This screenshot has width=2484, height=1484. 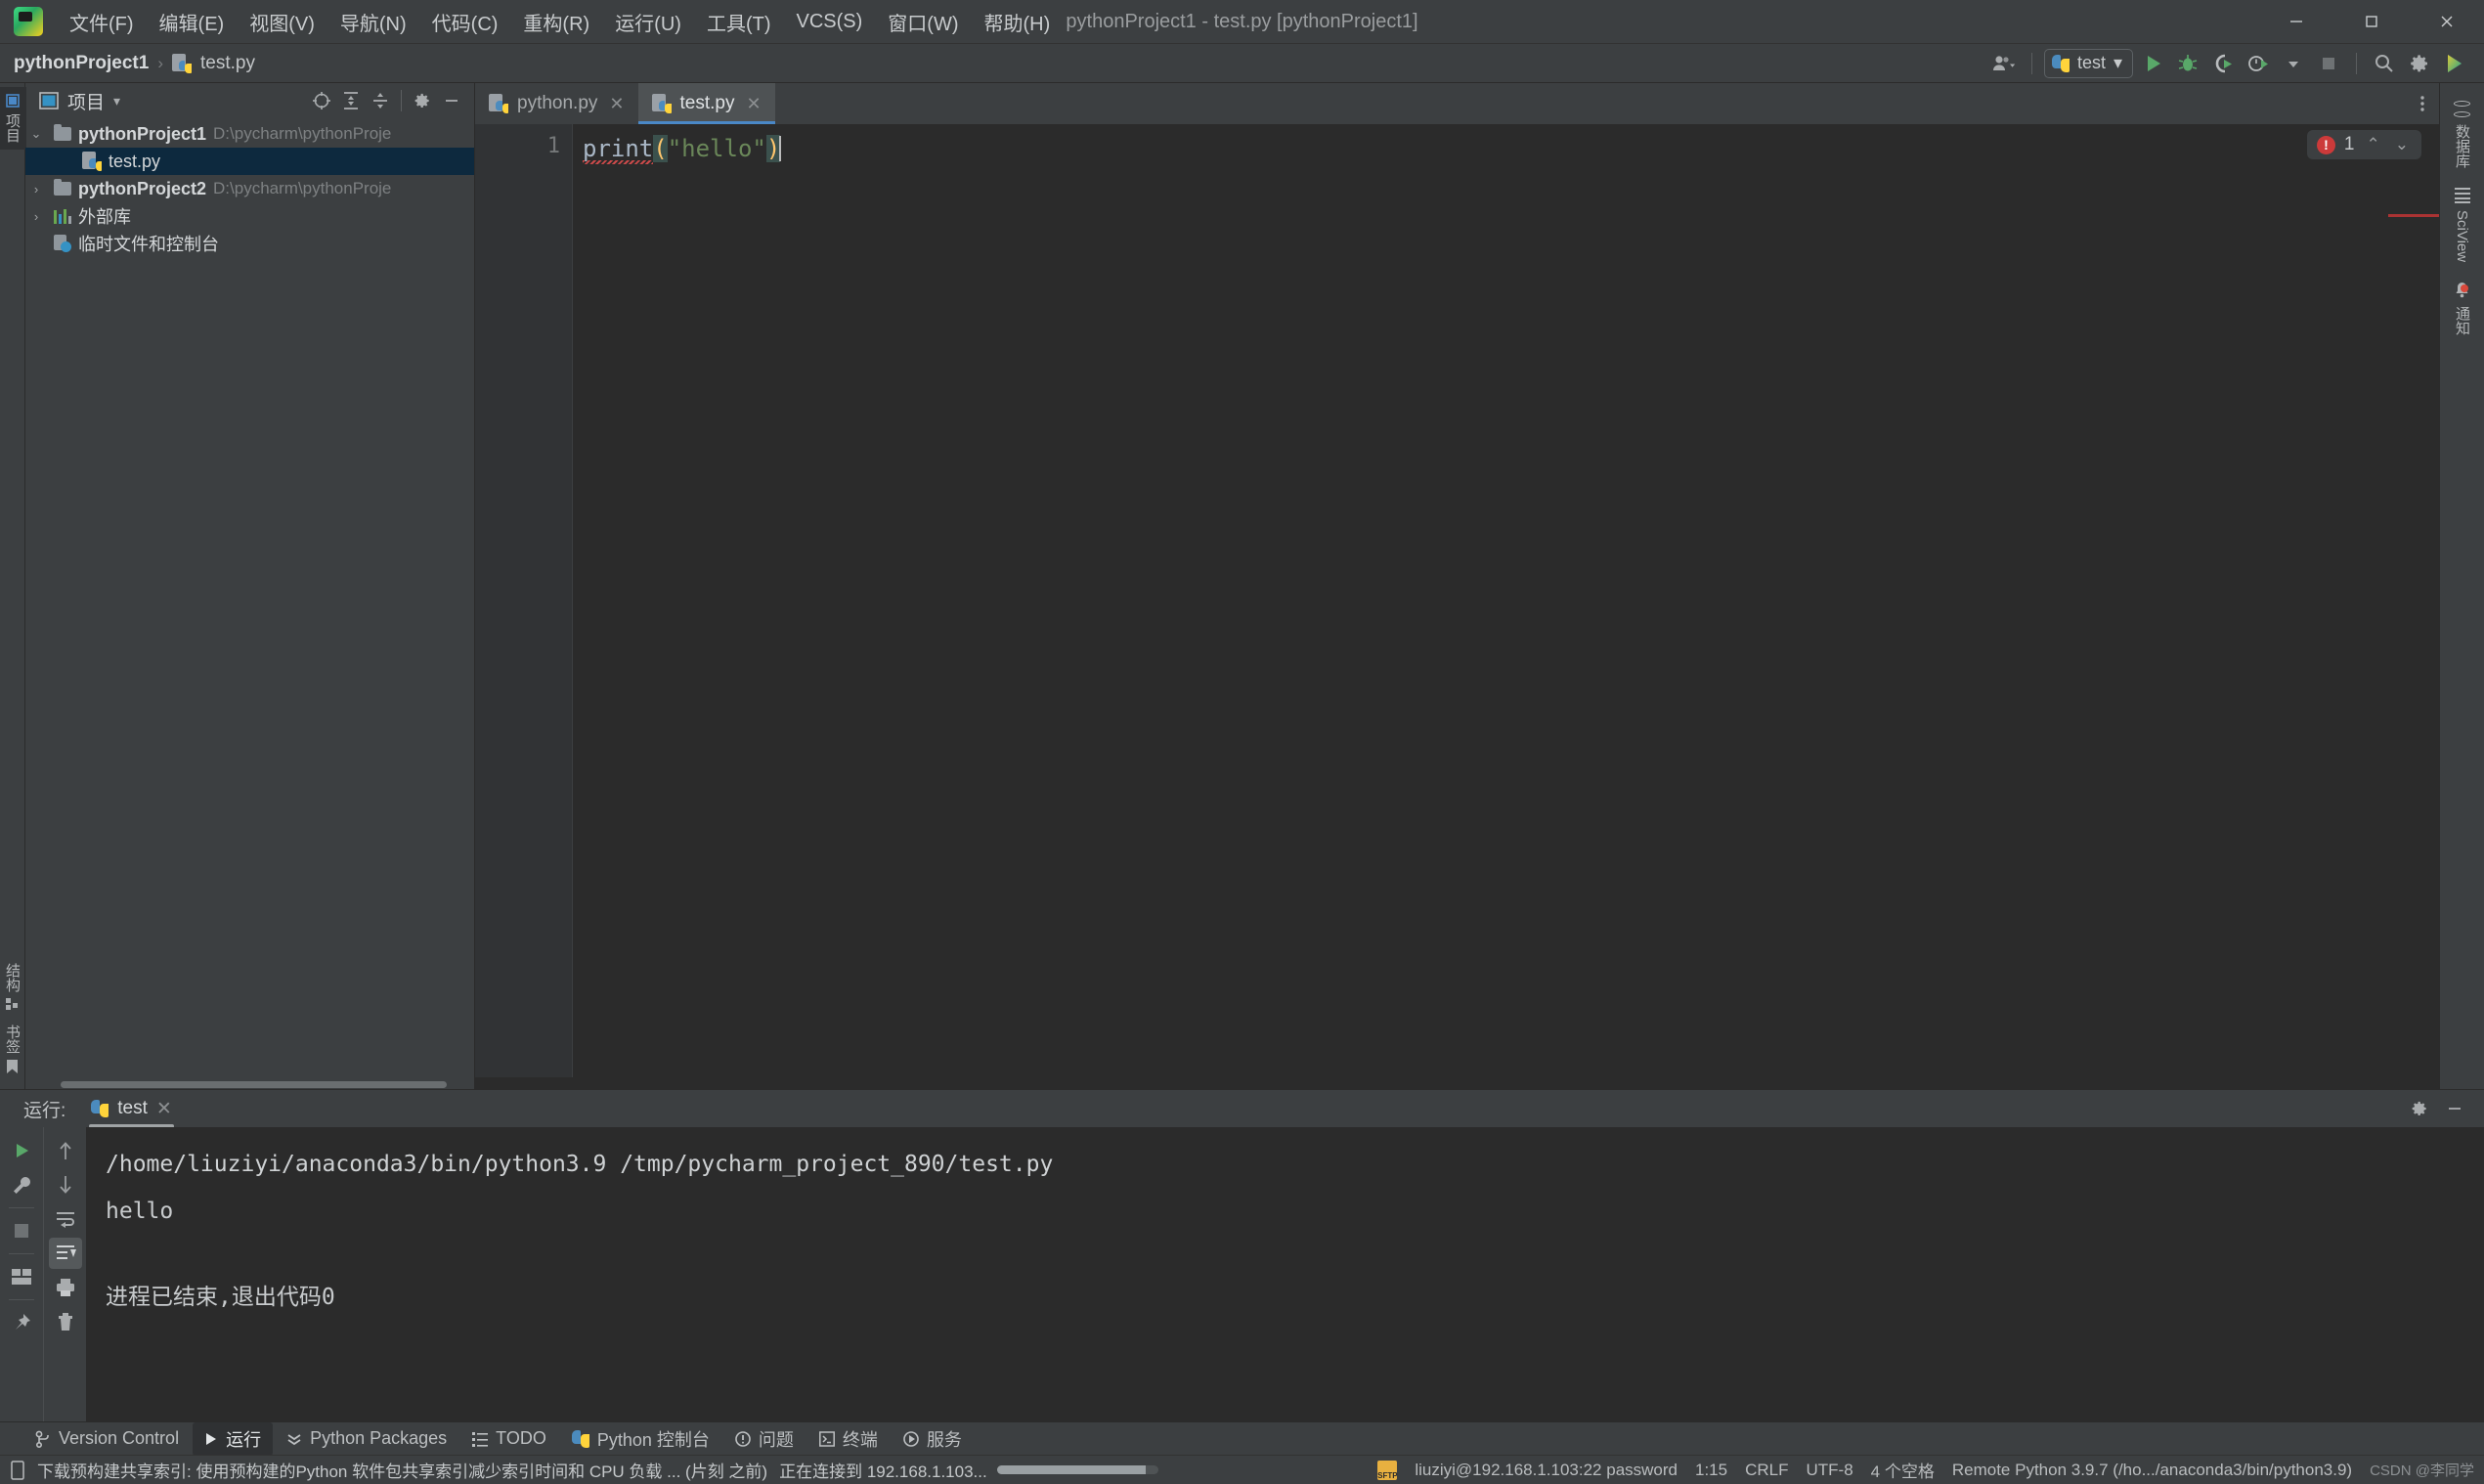 I want to click on run-button, so click(x=2152, y=64).